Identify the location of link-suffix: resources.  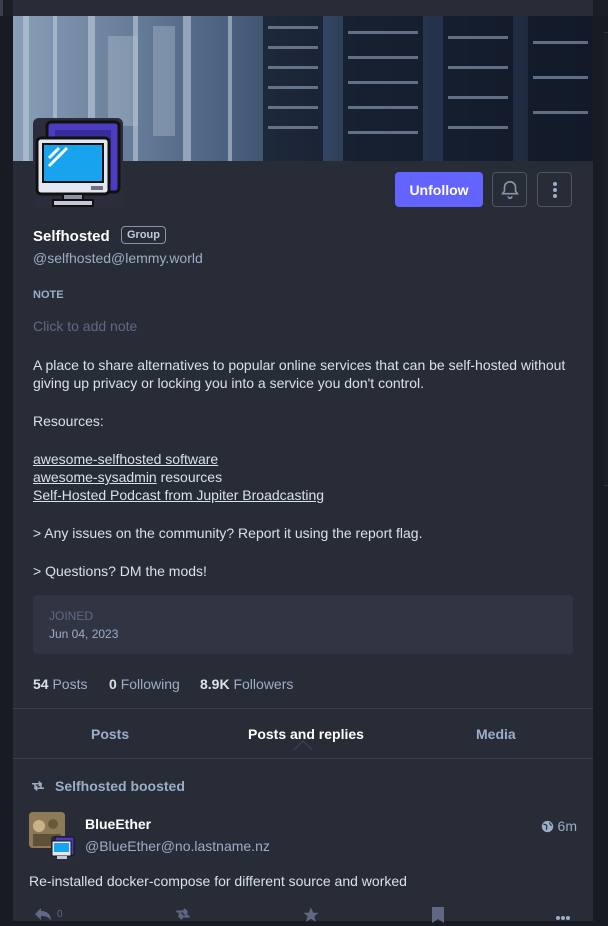
(189, 477).